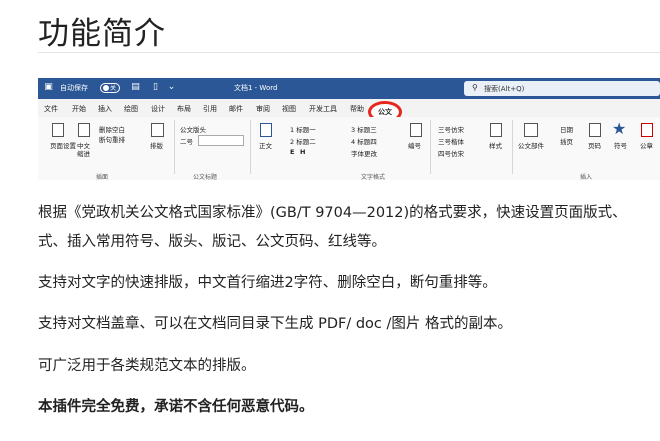  Describe the element at coordinates (205, 177) in the screenshot. I see `group-doc-label: 公文标题` at that location.